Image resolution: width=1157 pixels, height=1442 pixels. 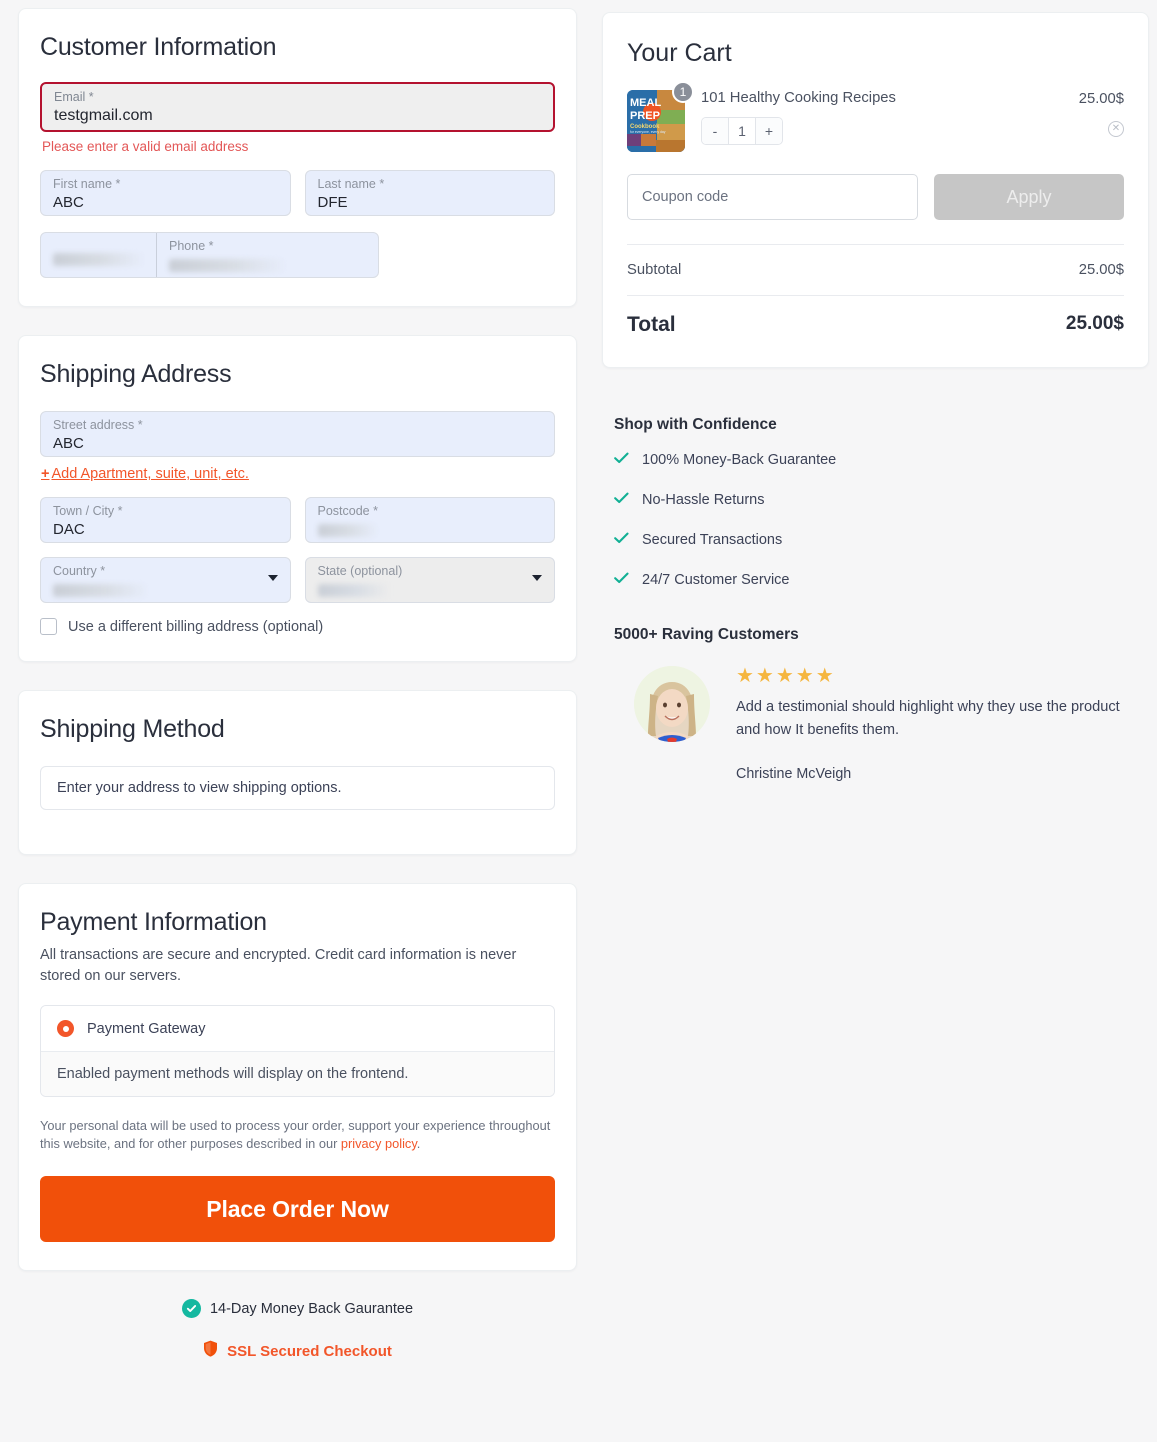 What do you see at coordinates (537, 578) in the screenshot?
I see `chevron-down-icon` at bounding box center [537, 578].